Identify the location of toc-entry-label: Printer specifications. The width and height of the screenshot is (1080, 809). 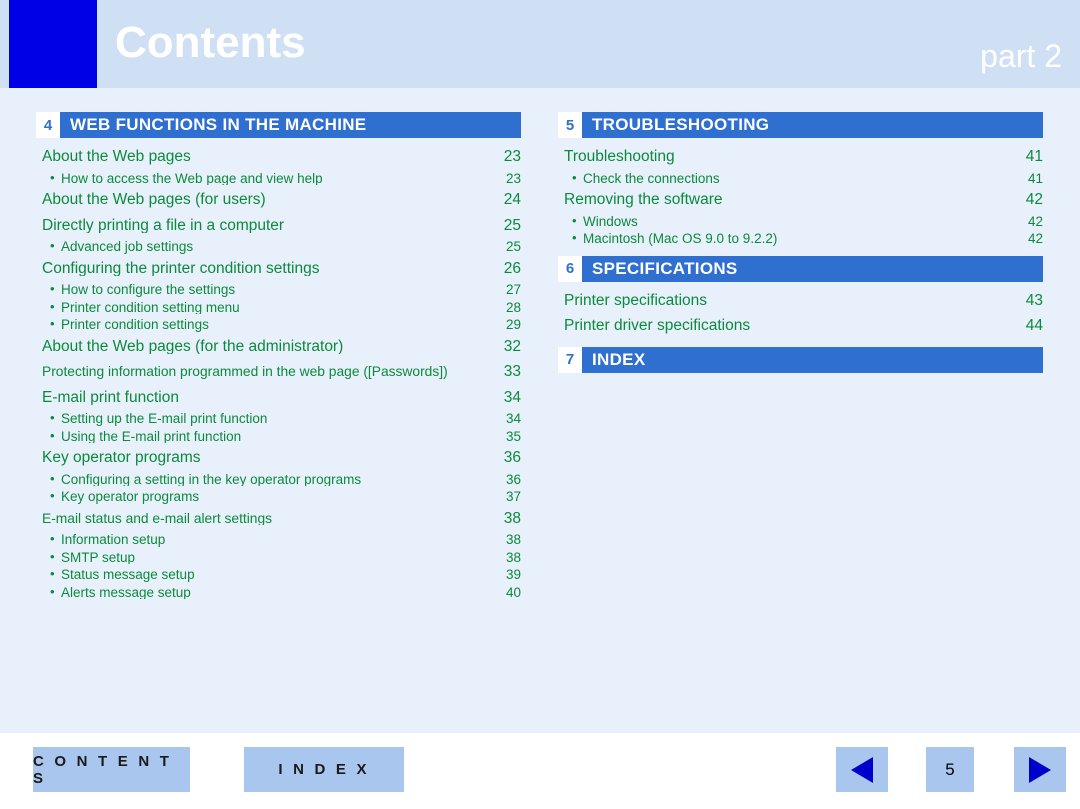
(636, 300).